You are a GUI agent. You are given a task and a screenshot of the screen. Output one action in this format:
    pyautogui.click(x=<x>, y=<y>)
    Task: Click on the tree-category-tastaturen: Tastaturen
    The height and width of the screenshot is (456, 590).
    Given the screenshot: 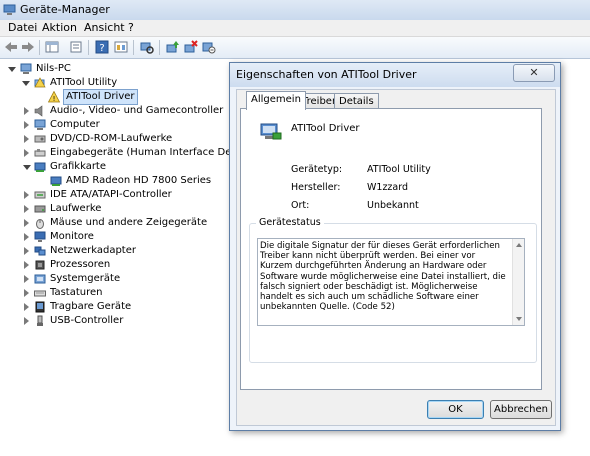 What is the action you would take?
    pyautogui.click(x=97, y=293)
    